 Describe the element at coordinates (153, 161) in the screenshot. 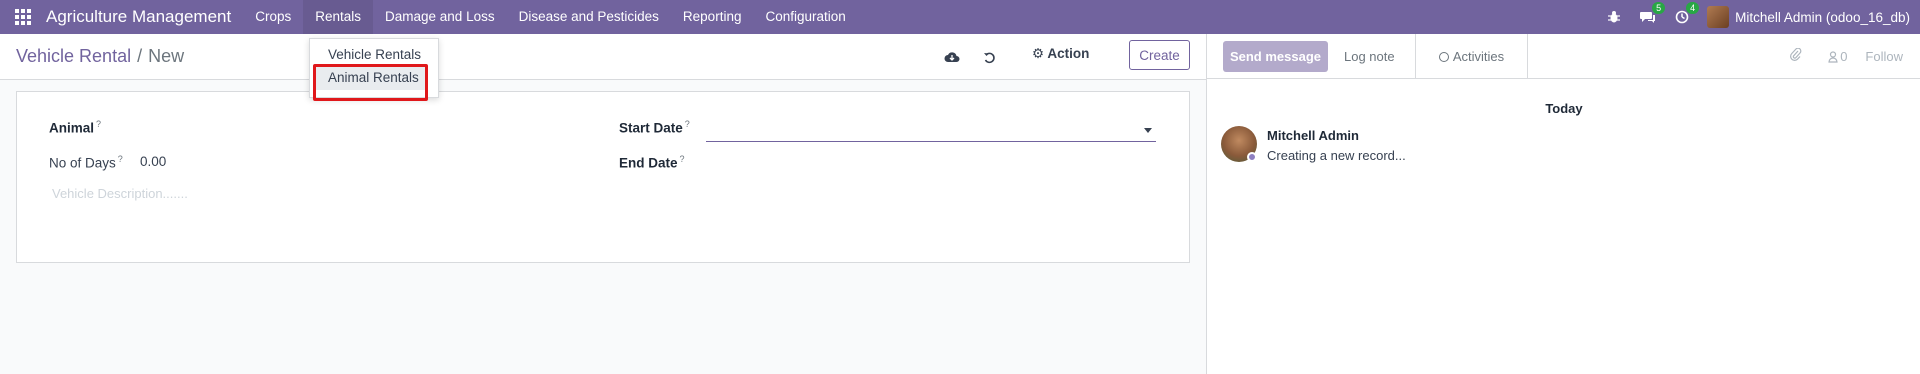

I see `days-field-value: 0.00` at that location.